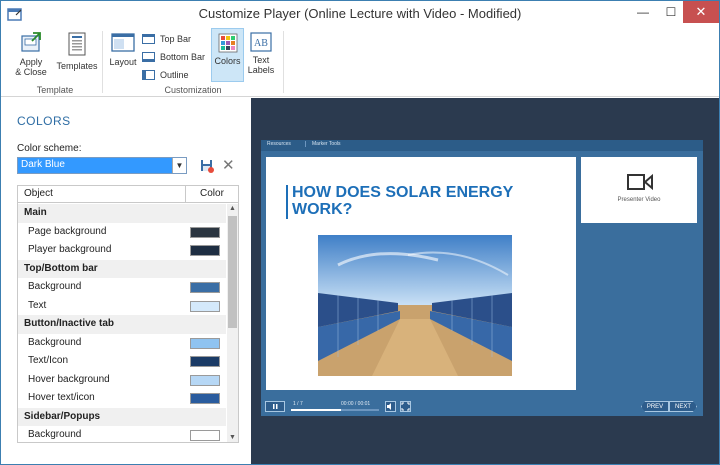  I want to click on maximize-button: ☐, so click(671, 12).